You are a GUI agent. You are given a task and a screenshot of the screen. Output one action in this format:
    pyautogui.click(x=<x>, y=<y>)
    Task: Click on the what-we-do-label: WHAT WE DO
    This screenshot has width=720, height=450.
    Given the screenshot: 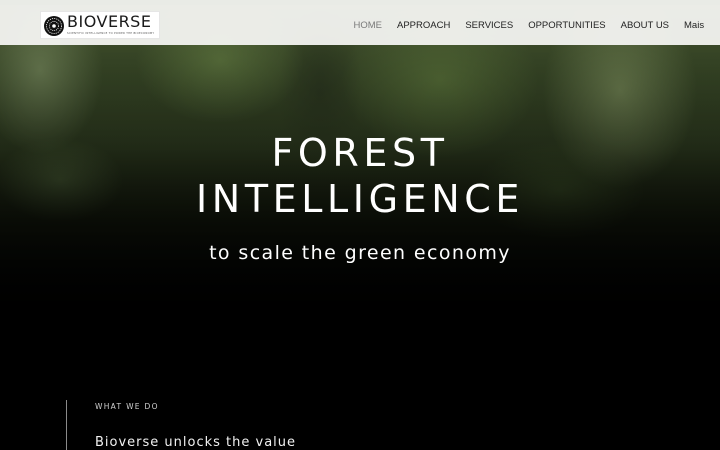 What is the action you would take?
    pyautogui.click(x=127, y=406)
    